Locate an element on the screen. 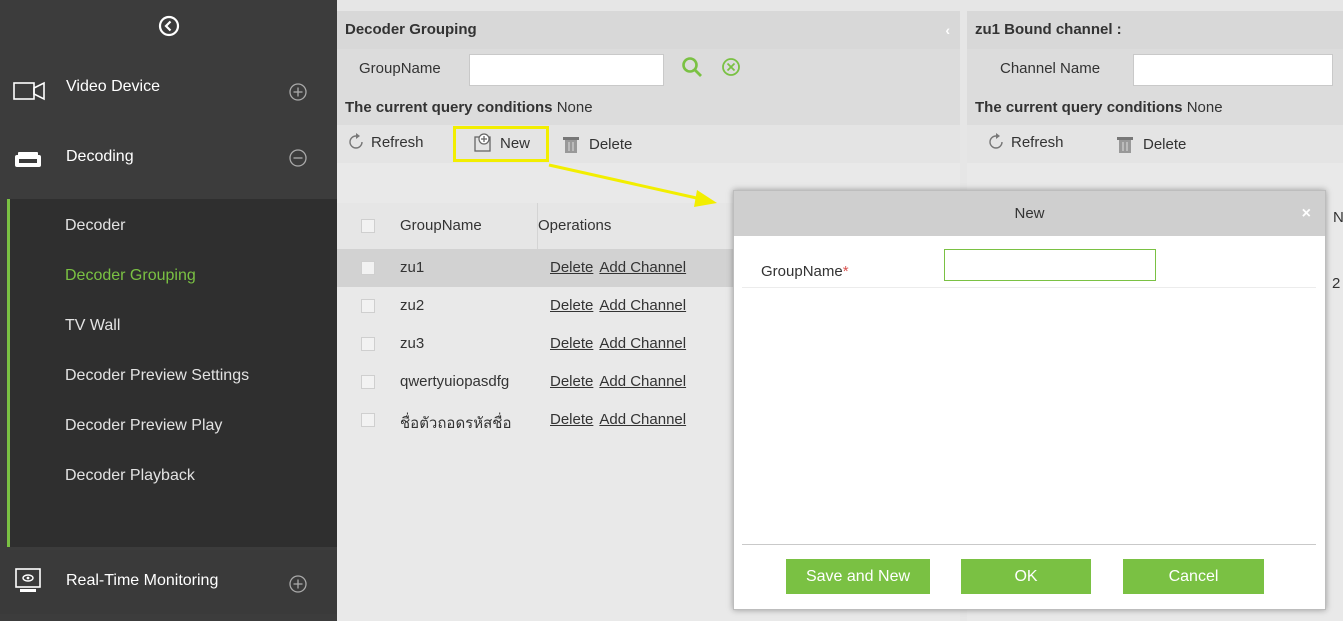  panel-title: Decoder Grouping ‹ is located at coordinates (648, 30).